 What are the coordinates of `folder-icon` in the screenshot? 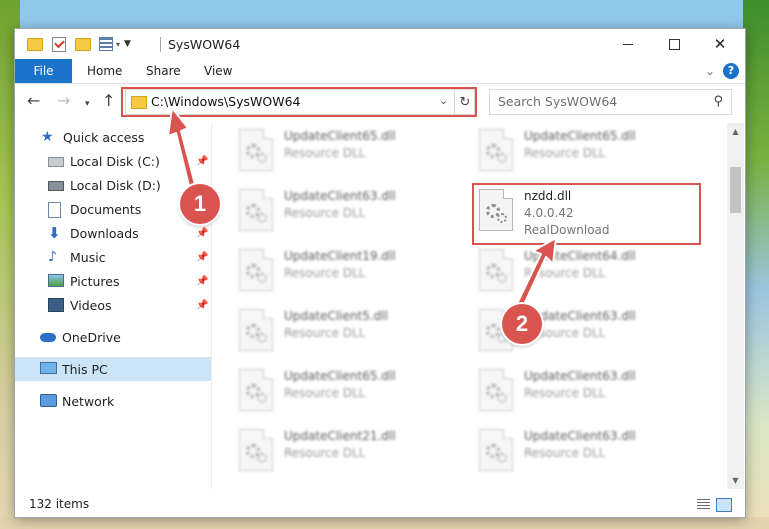 It's located at (35, 44).